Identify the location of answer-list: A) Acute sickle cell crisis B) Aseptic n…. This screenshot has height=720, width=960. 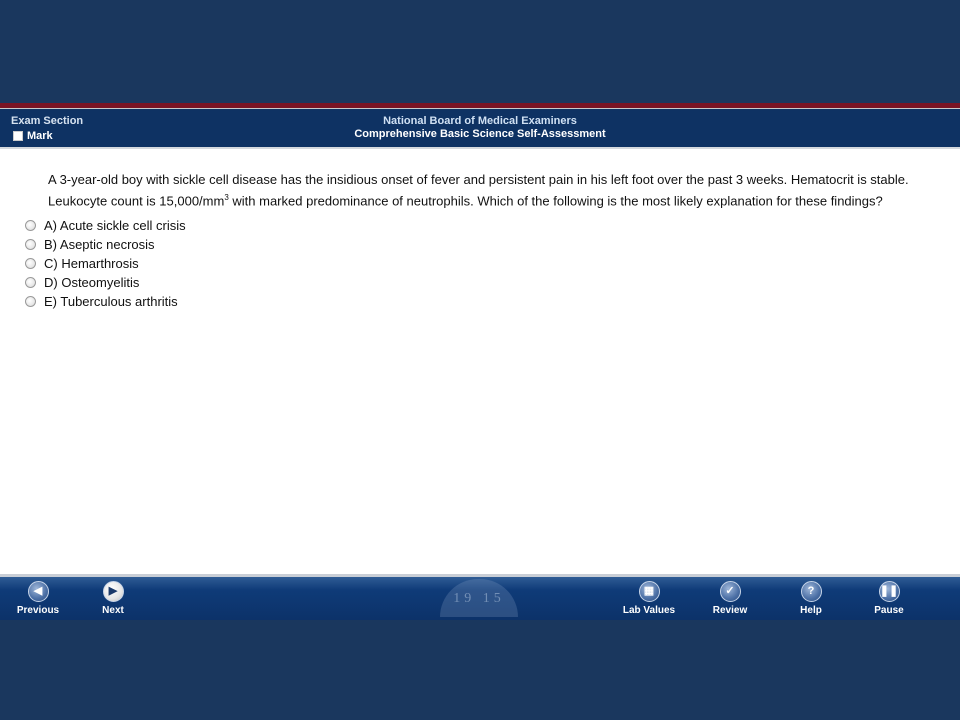
(105, 263).